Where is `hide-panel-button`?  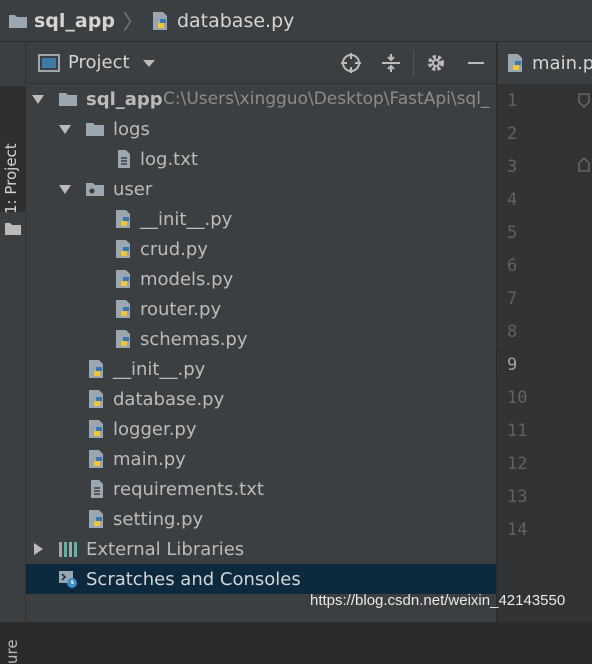
hide-panel-button is located at coordinates (476, 63).